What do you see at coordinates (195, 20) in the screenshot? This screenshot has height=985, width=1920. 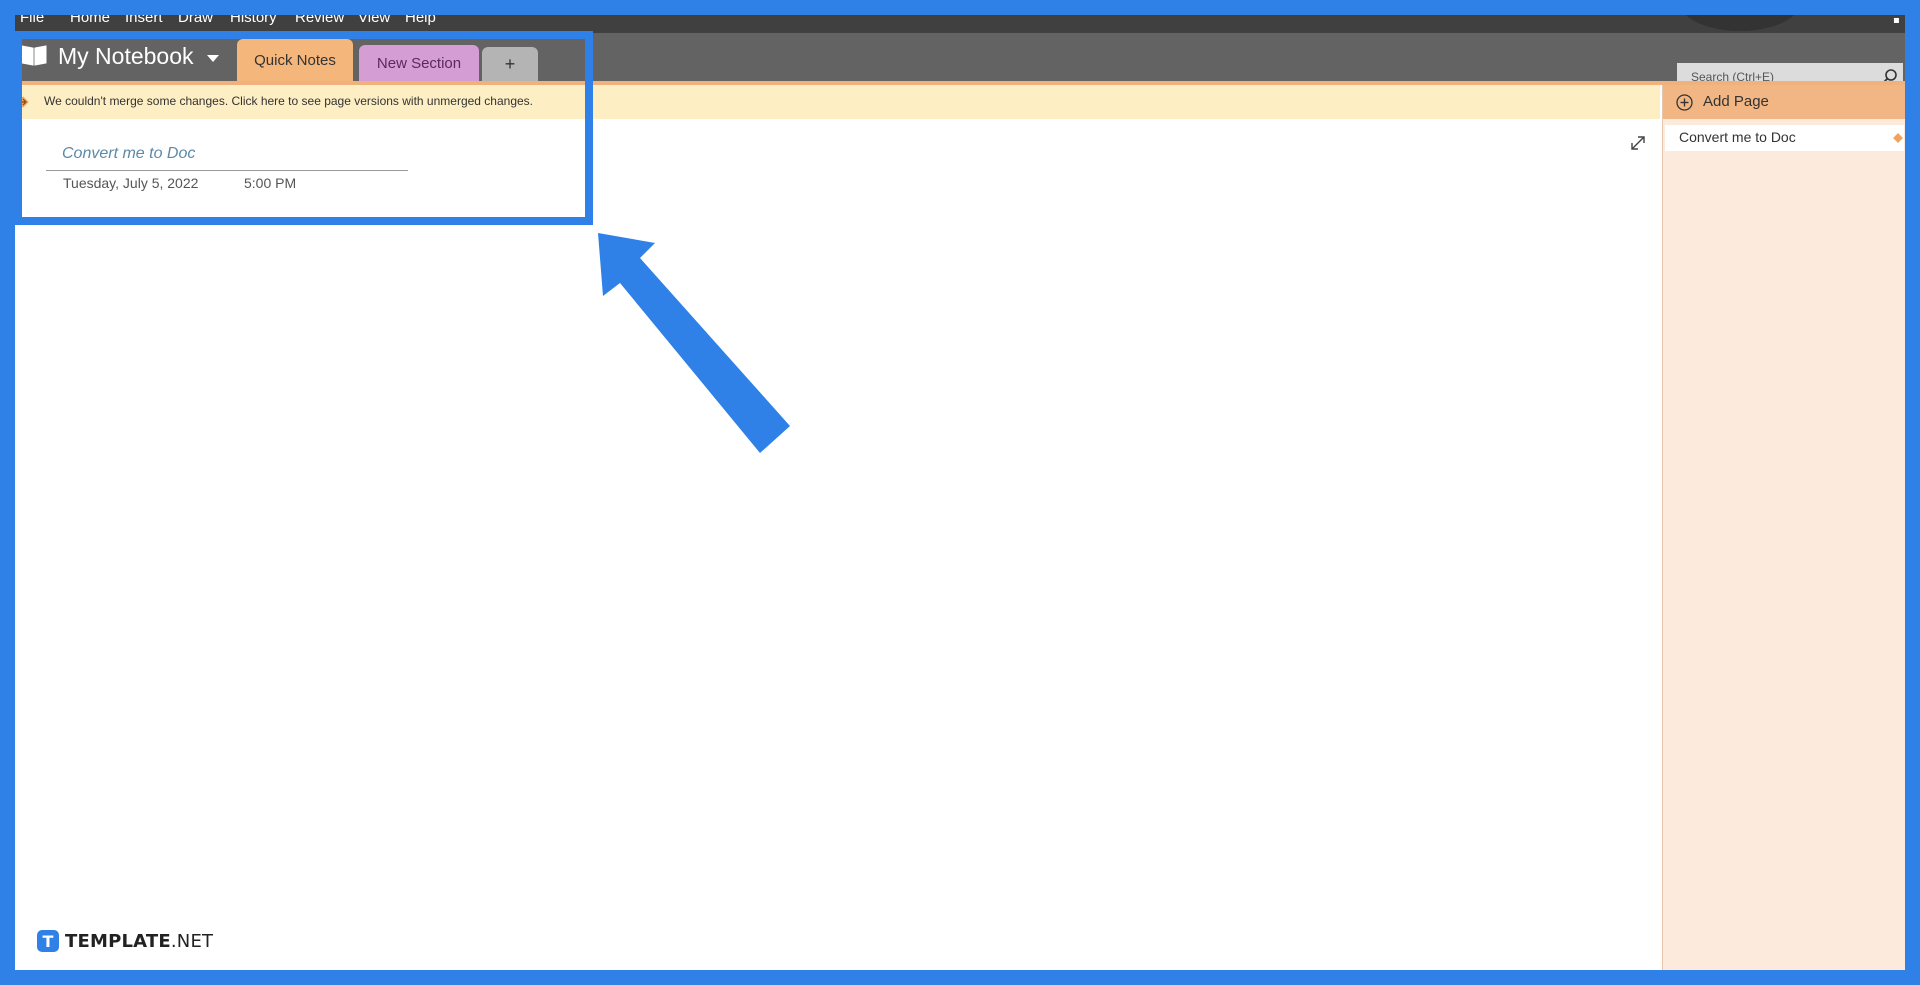 I see `menu-draw: Draw` at bounding box center [195, 20].